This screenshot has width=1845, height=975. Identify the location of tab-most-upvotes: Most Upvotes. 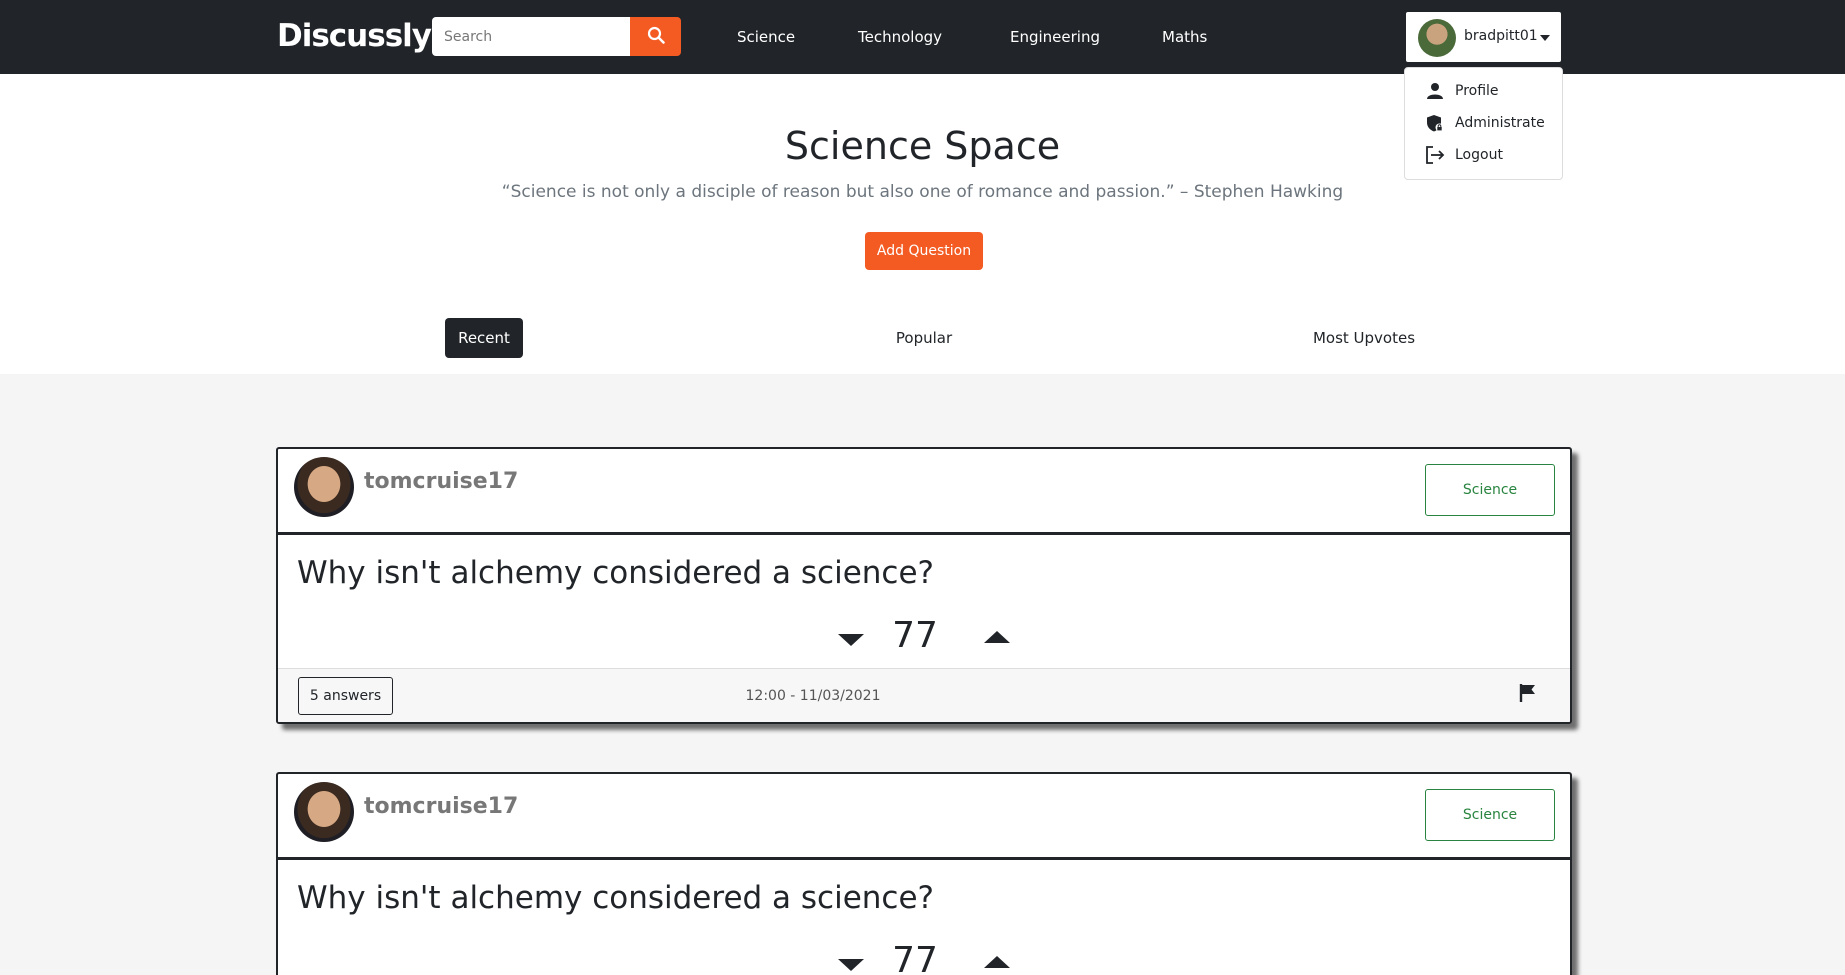
(1364, 338).